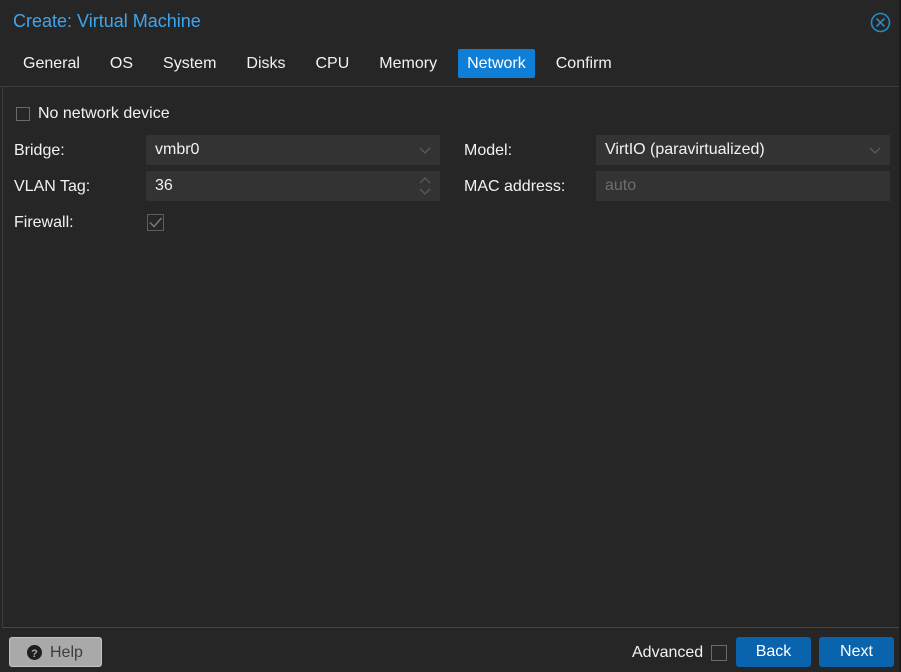 This screenshot has height=672, width=901. What do you see at coordinates (293, 150) in the screenshot?
I see `bridge-select: vmbr0` at bounding box center [293, 150].